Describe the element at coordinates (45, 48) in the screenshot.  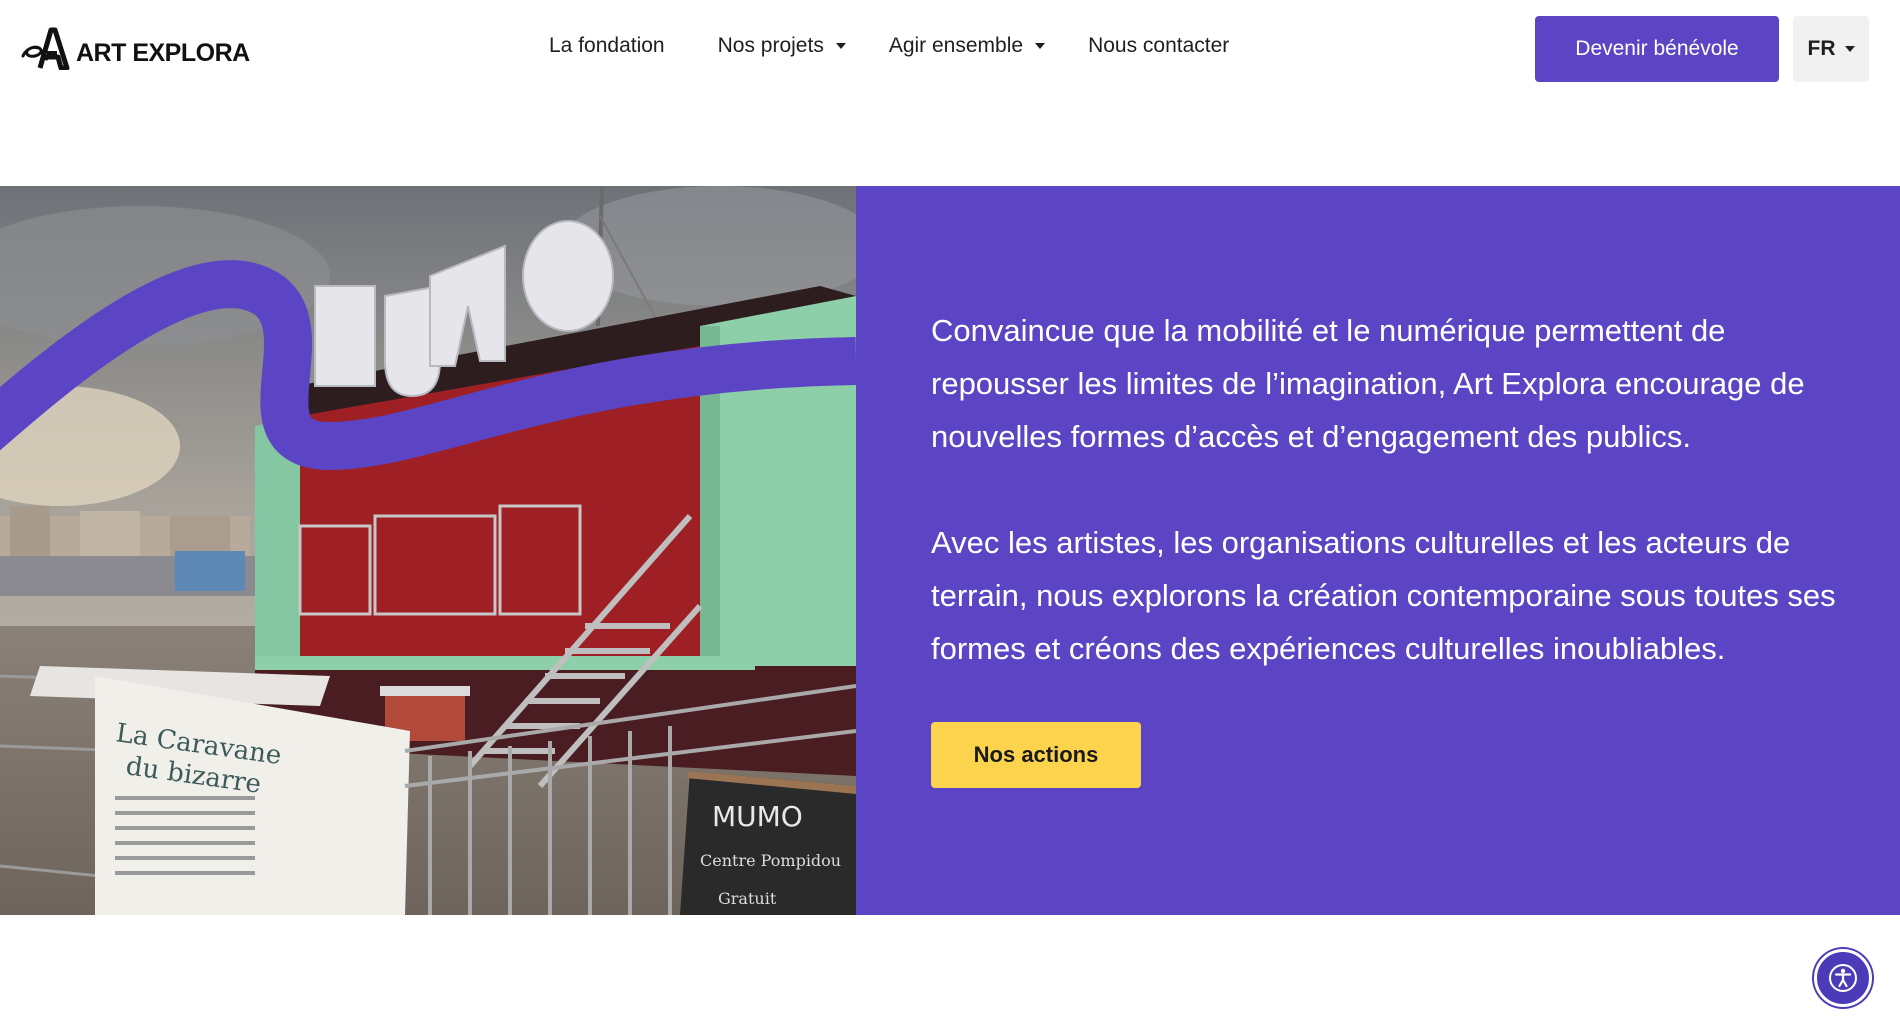
I see `art-explora-logo-icon` at that location.